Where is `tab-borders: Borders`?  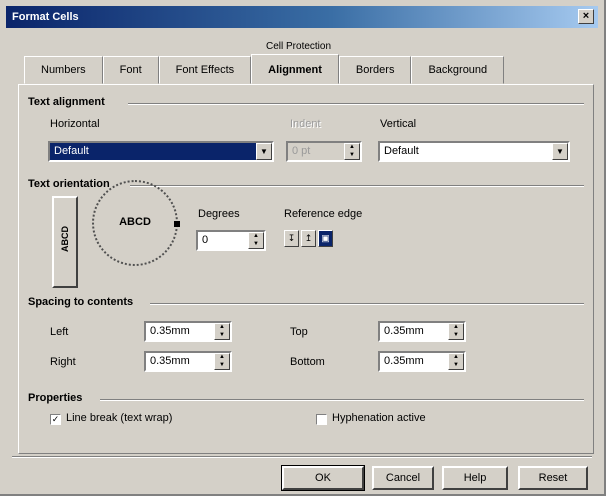 tab-borders: Borders is located at coordinates (375, 70).